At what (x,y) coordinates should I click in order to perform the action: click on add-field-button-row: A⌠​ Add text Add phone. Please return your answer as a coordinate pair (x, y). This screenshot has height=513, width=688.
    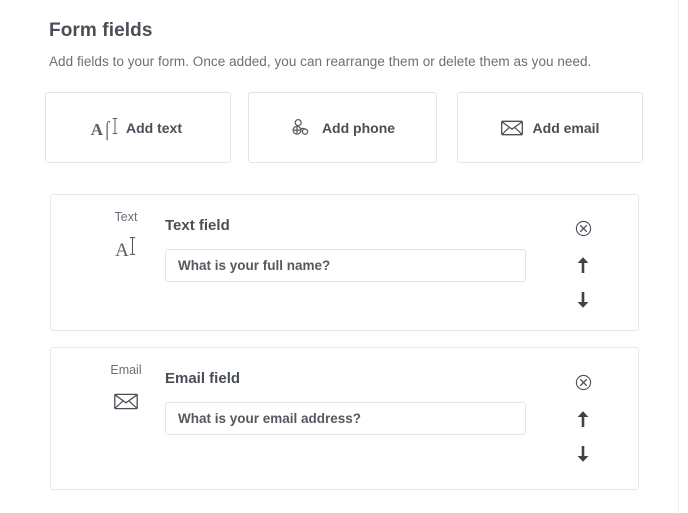
    Looking at the image, I should click on (344, 127).